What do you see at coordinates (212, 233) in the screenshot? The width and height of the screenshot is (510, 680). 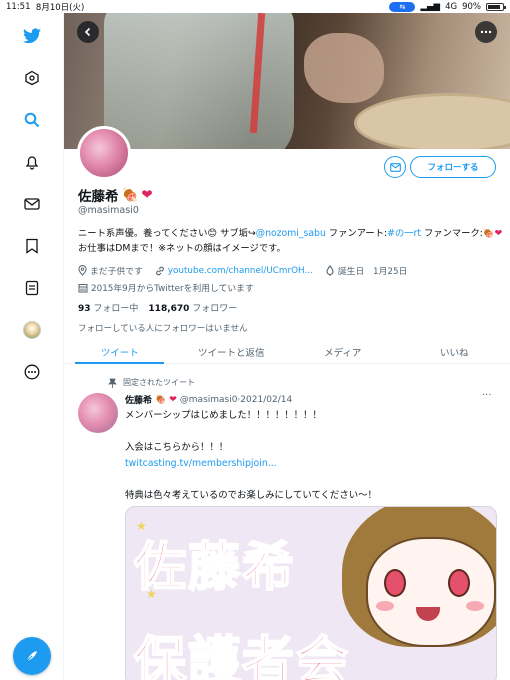 I see `smile-emoji-icon: 😊` at bounding box center [212, 233].